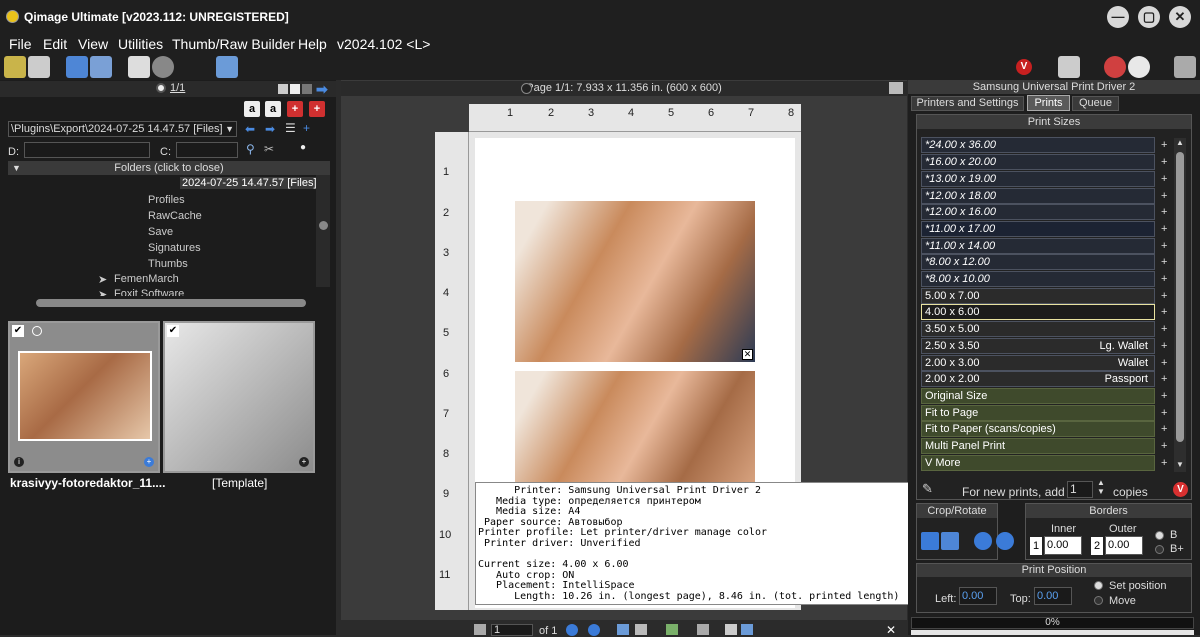 The image size is (1200, 637). I want to click on layout-icon, so click(227, 67).